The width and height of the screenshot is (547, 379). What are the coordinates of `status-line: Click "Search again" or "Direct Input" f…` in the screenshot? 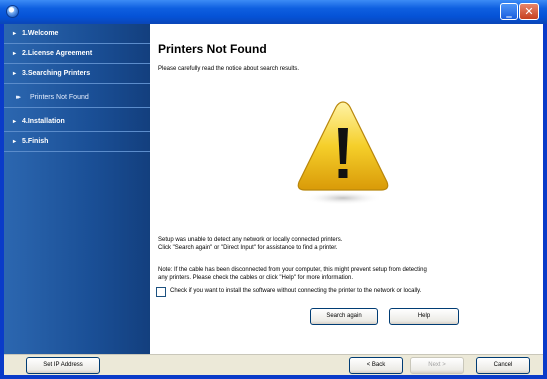 It's located at (248, 248).